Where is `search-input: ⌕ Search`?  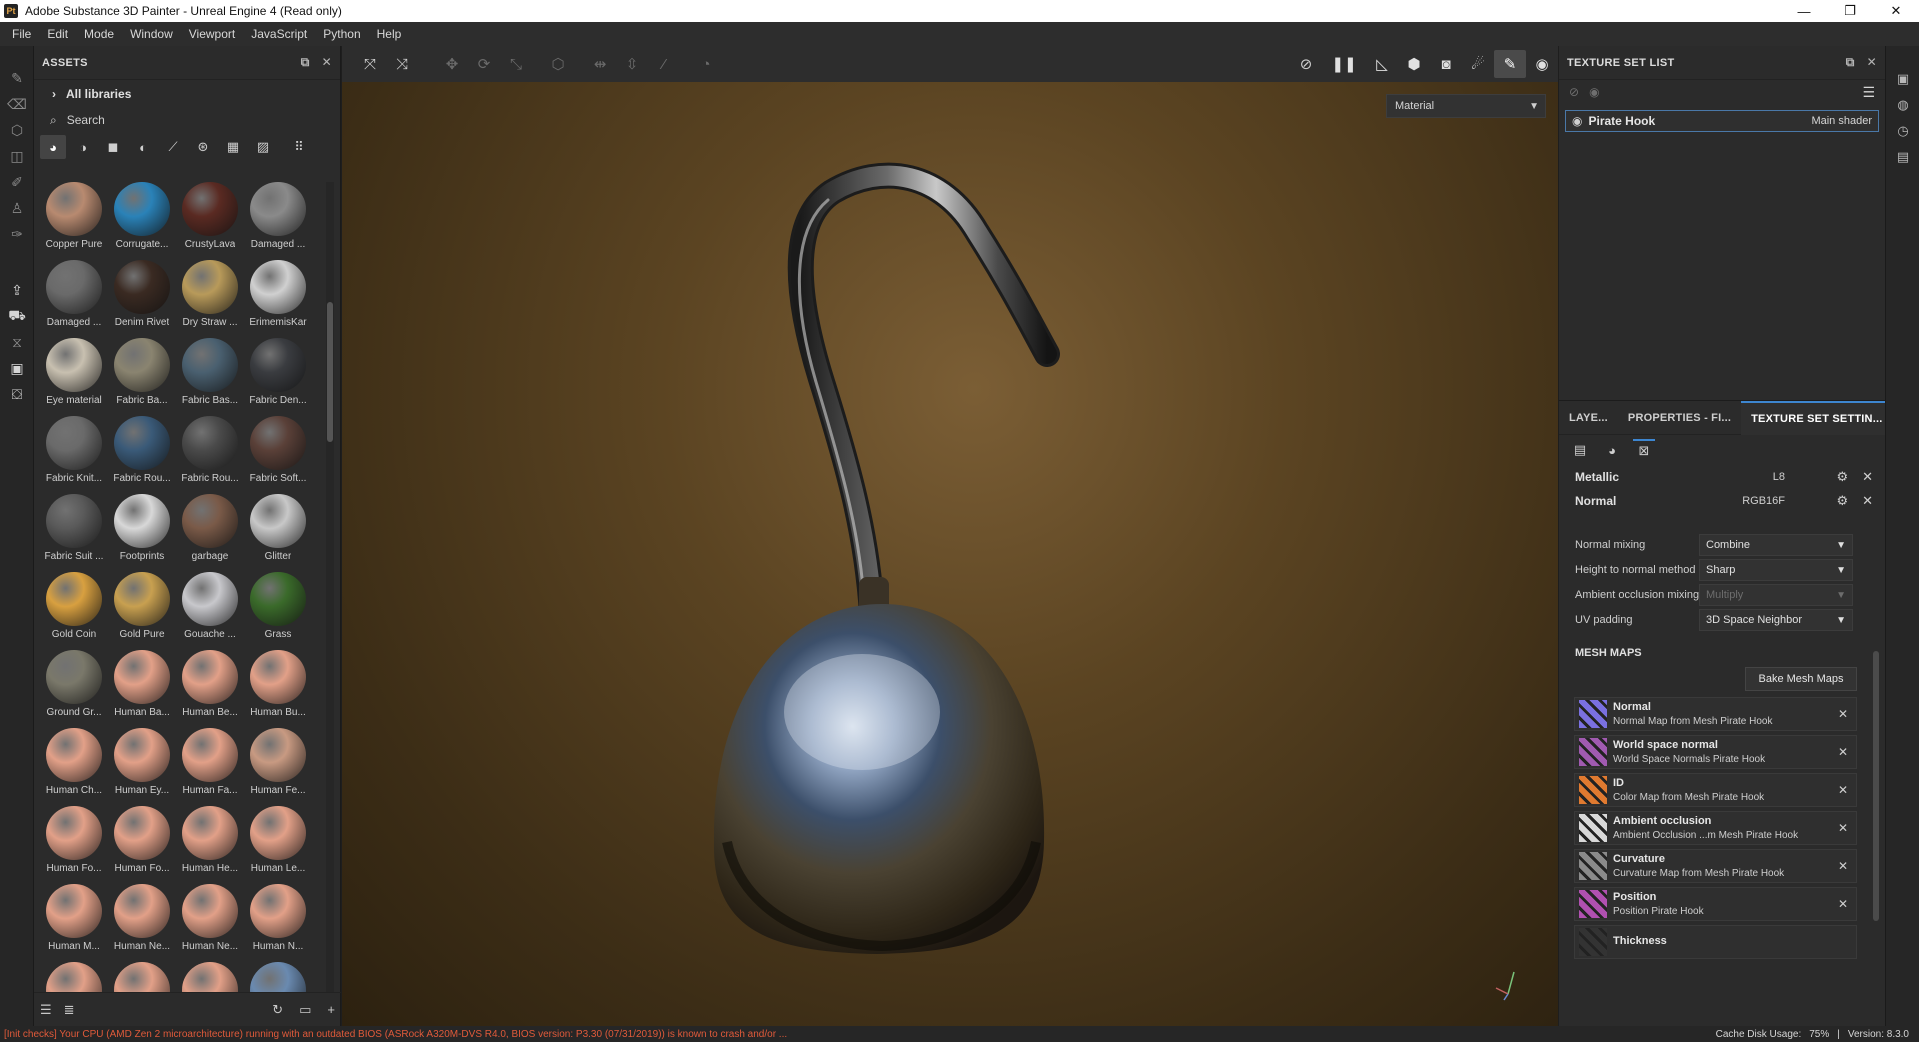
search-input: ⌕ Search is located at coordinates (187, 120).